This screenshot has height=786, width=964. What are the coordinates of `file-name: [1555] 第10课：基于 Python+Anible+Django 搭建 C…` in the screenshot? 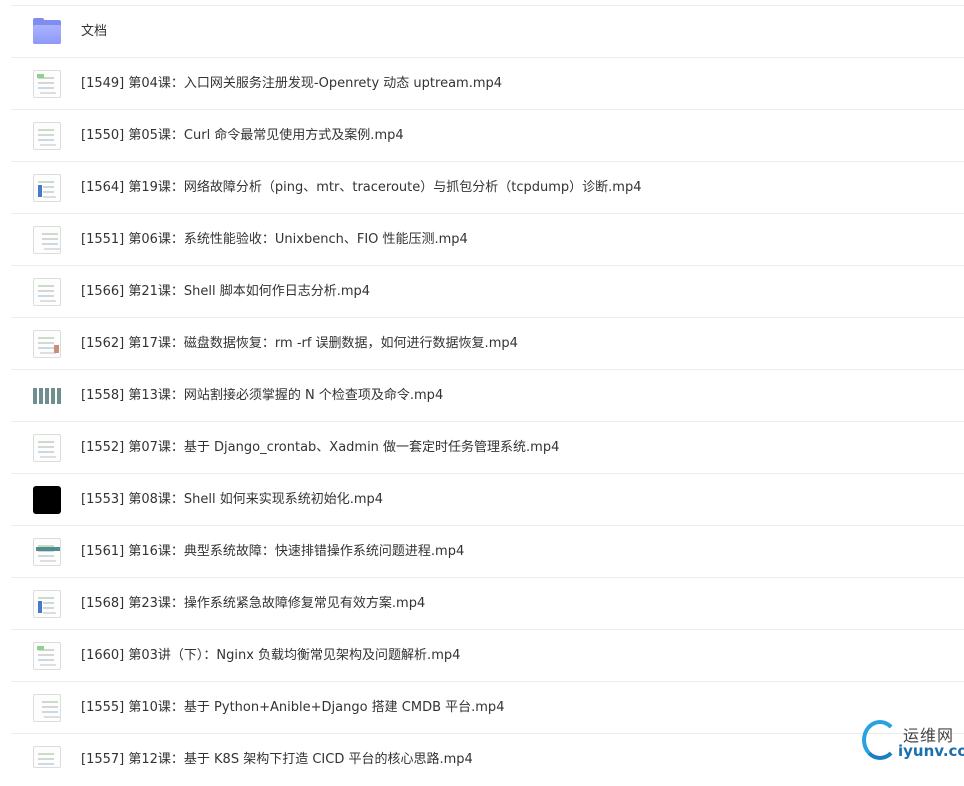 It's located at (293, 707).